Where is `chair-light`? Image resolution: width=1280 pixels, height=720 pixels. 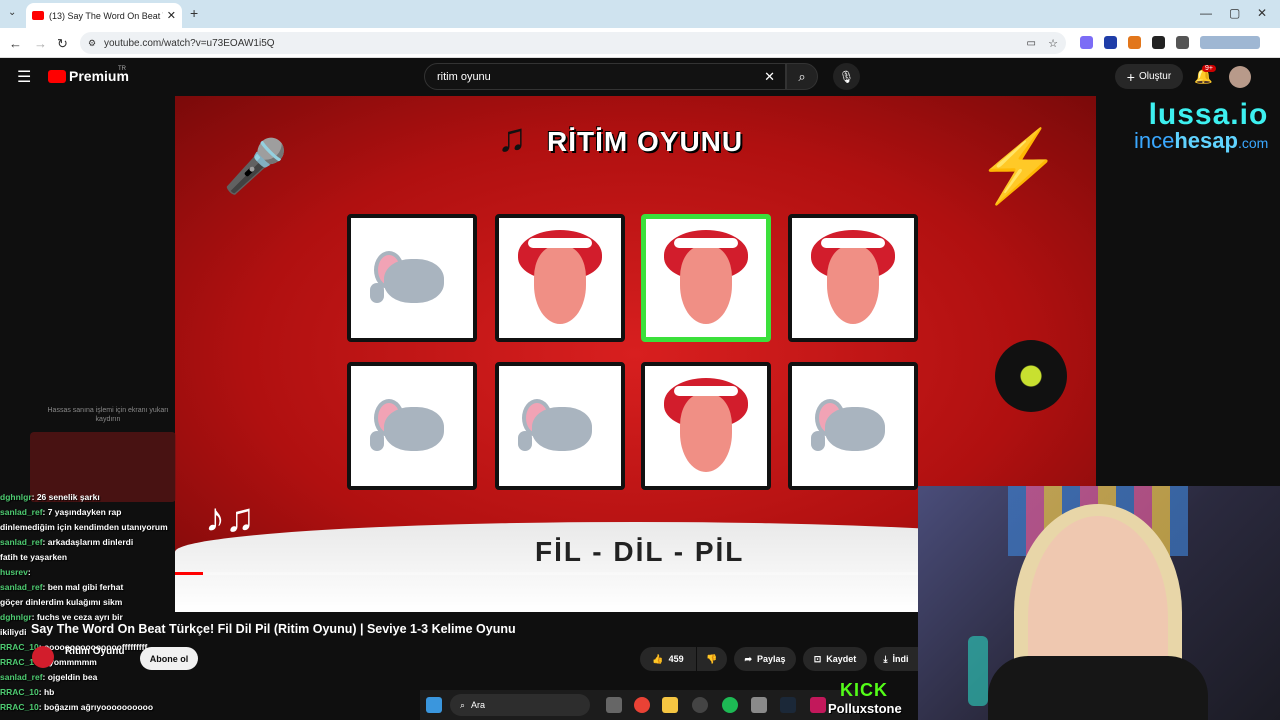
chair-light is located at coordinates (978, 671).